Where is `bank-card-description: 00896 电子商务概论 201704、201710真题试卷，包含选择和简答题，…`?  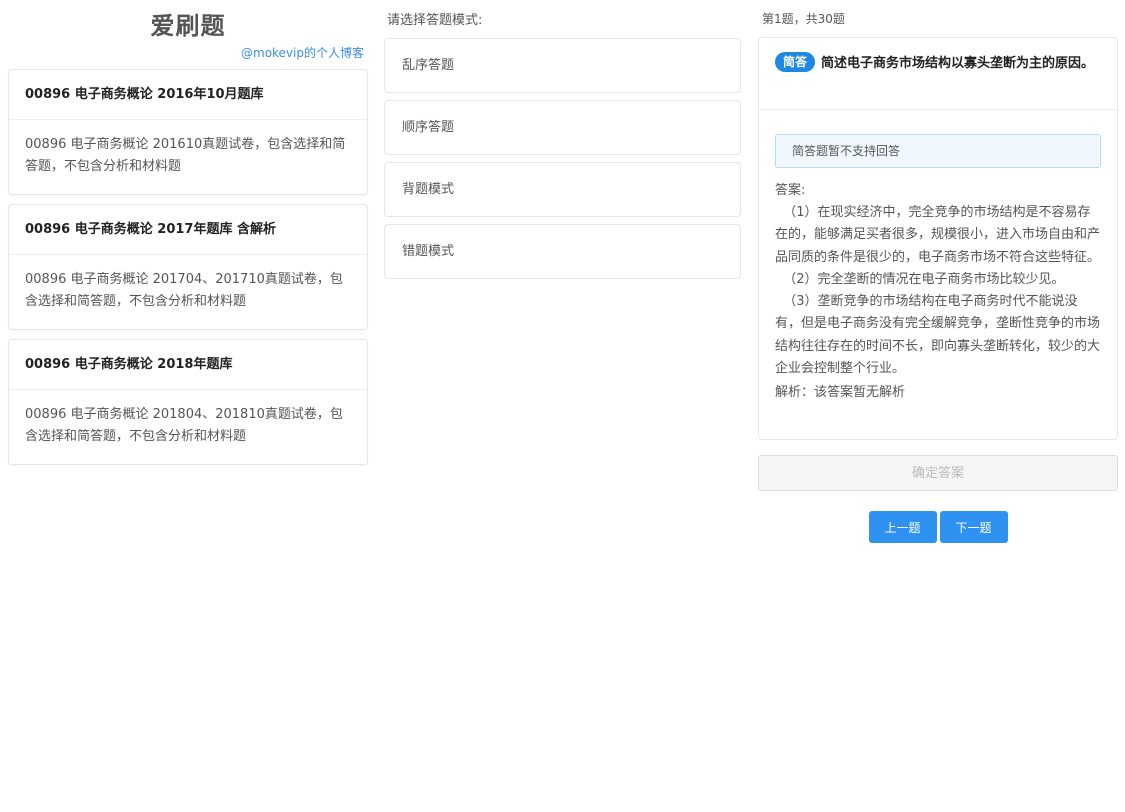
bank-card-description: 00896 电子商务概论 201704、201710真题试卷，包含选择和简答题，… is located at coordinates (184, 290).